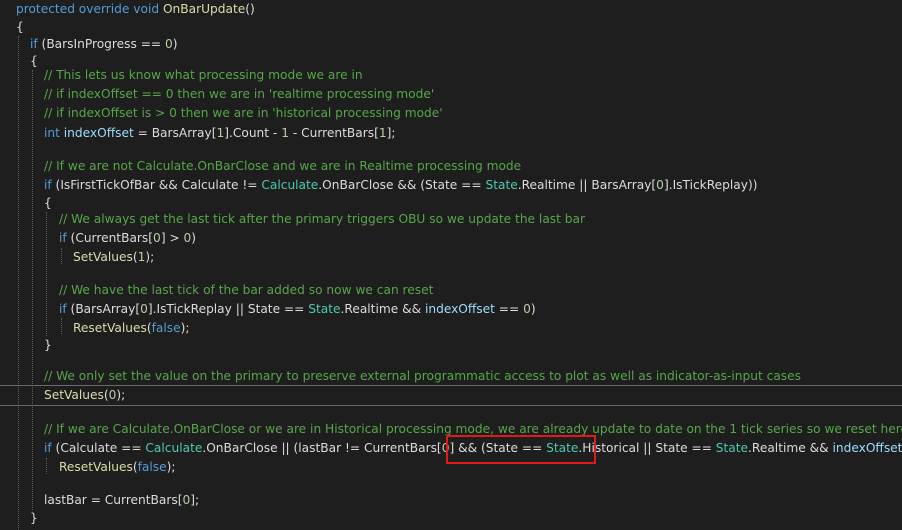  Describe the element at coordinates (587, 185) in the screenshot. I see `code-token: .Realtime || BarsArray[` at that location.